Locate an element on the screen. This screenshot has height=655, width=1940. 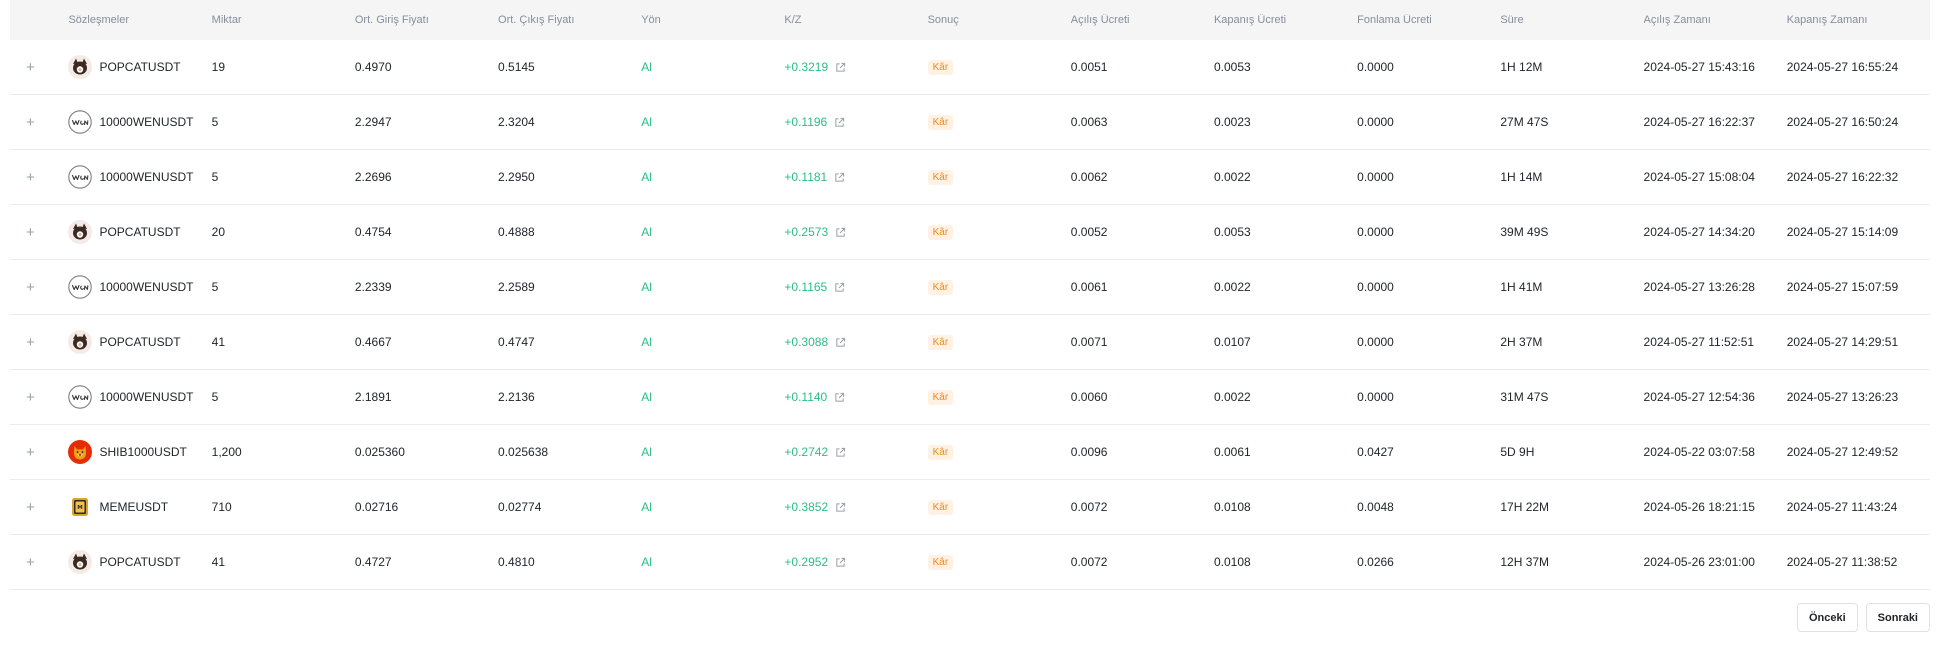
avg-entry-price: 0.4727 is located at coordinates (373, 562).